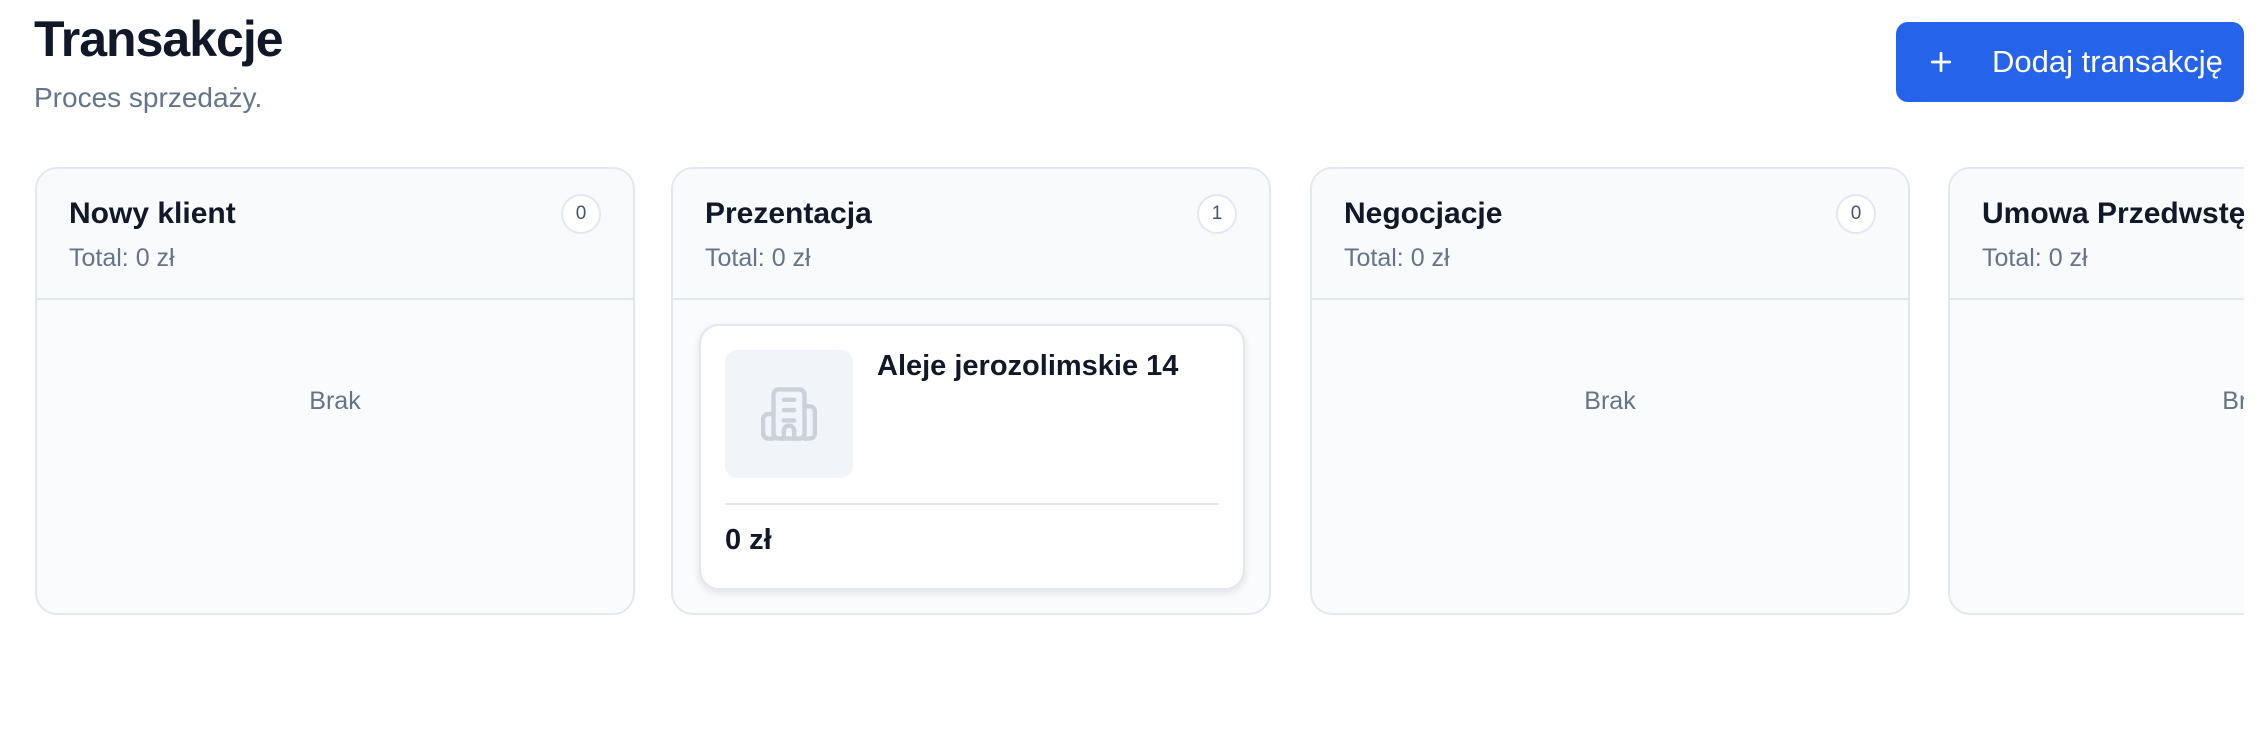 The width and height of the screenshot is (2268, 730). I want to click on column-title: Umowa Przedwstępna, so click(2113, 213).